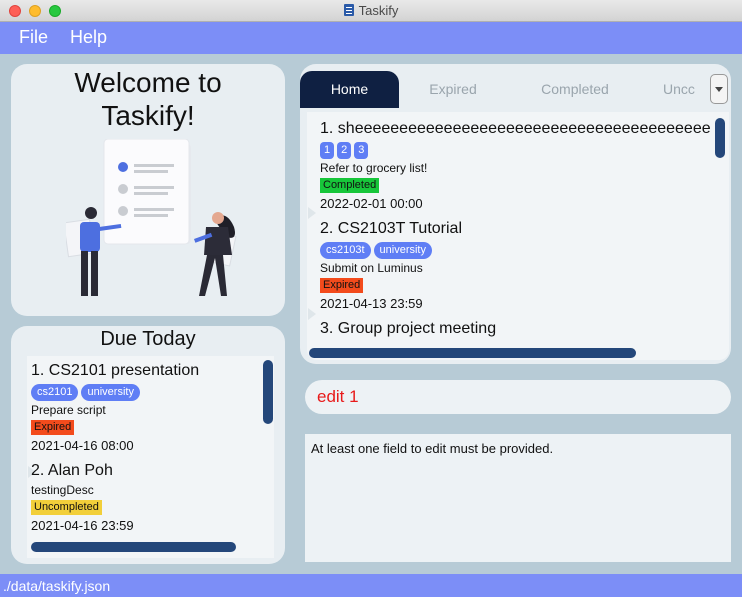  I want to click on task-date: 2021-04-16 08:00, so click(82, 445).